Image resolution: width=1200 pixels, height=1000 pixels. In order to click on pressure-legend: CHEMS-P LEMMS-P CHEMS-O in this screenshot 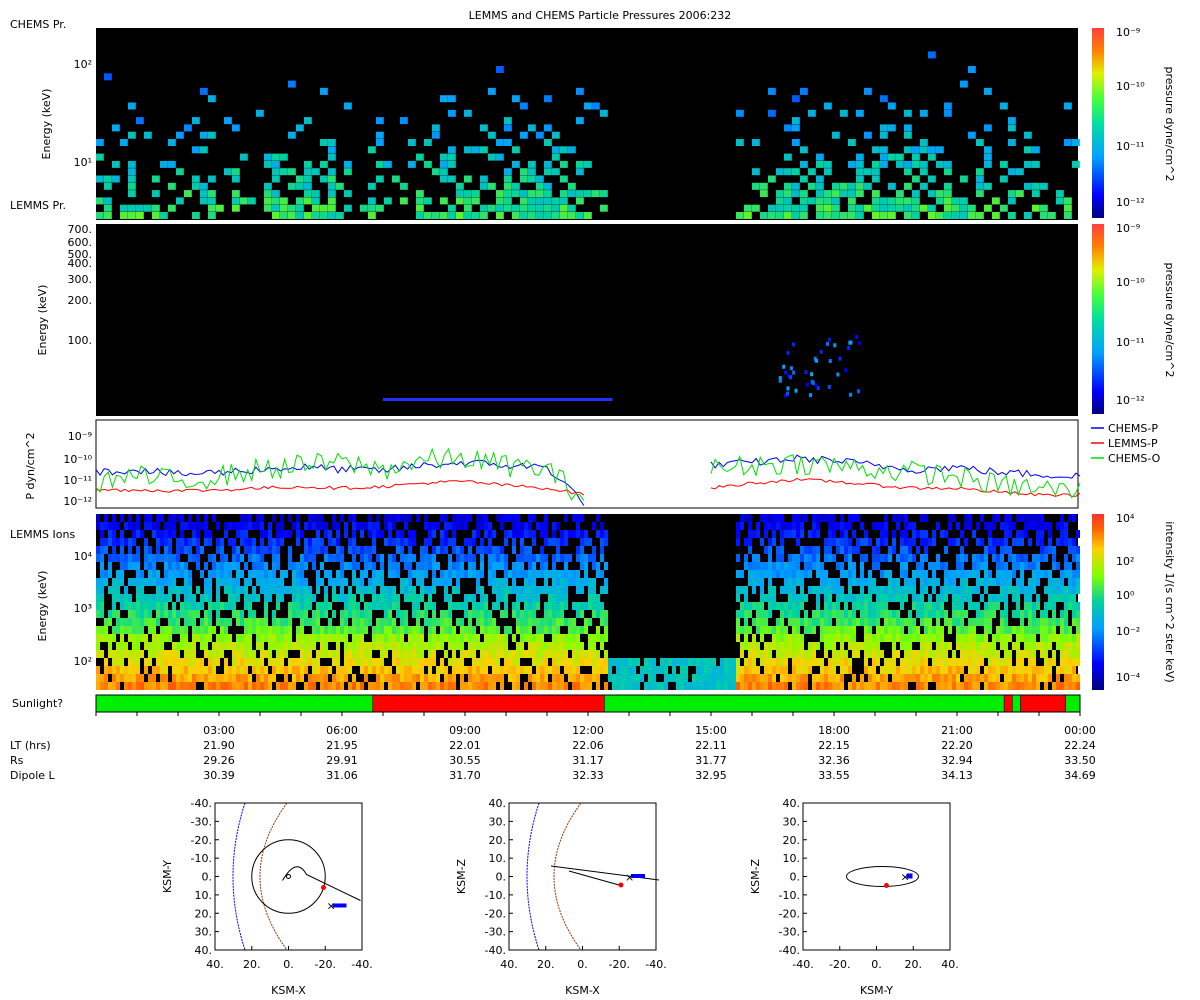, I will do `click(1126, 443)`.